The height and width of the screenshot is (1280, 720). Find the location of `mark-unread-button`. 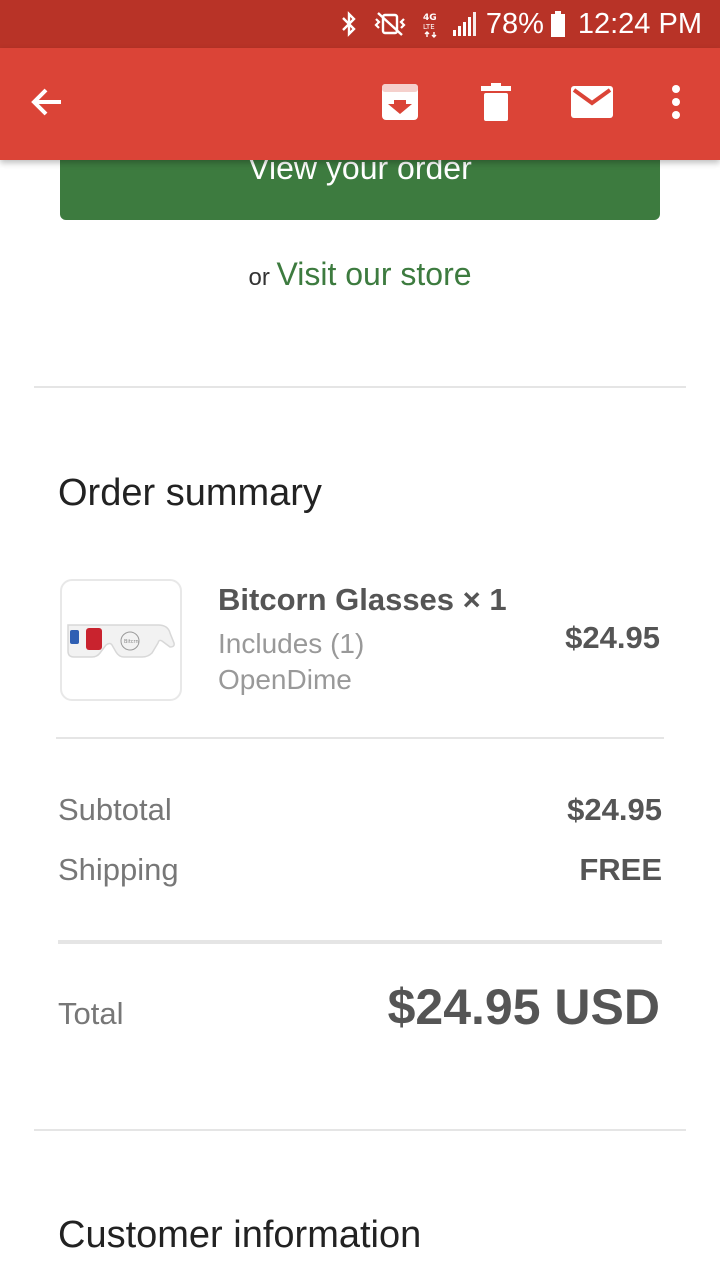

mark-unread-button is located at coordinates (592, 104).